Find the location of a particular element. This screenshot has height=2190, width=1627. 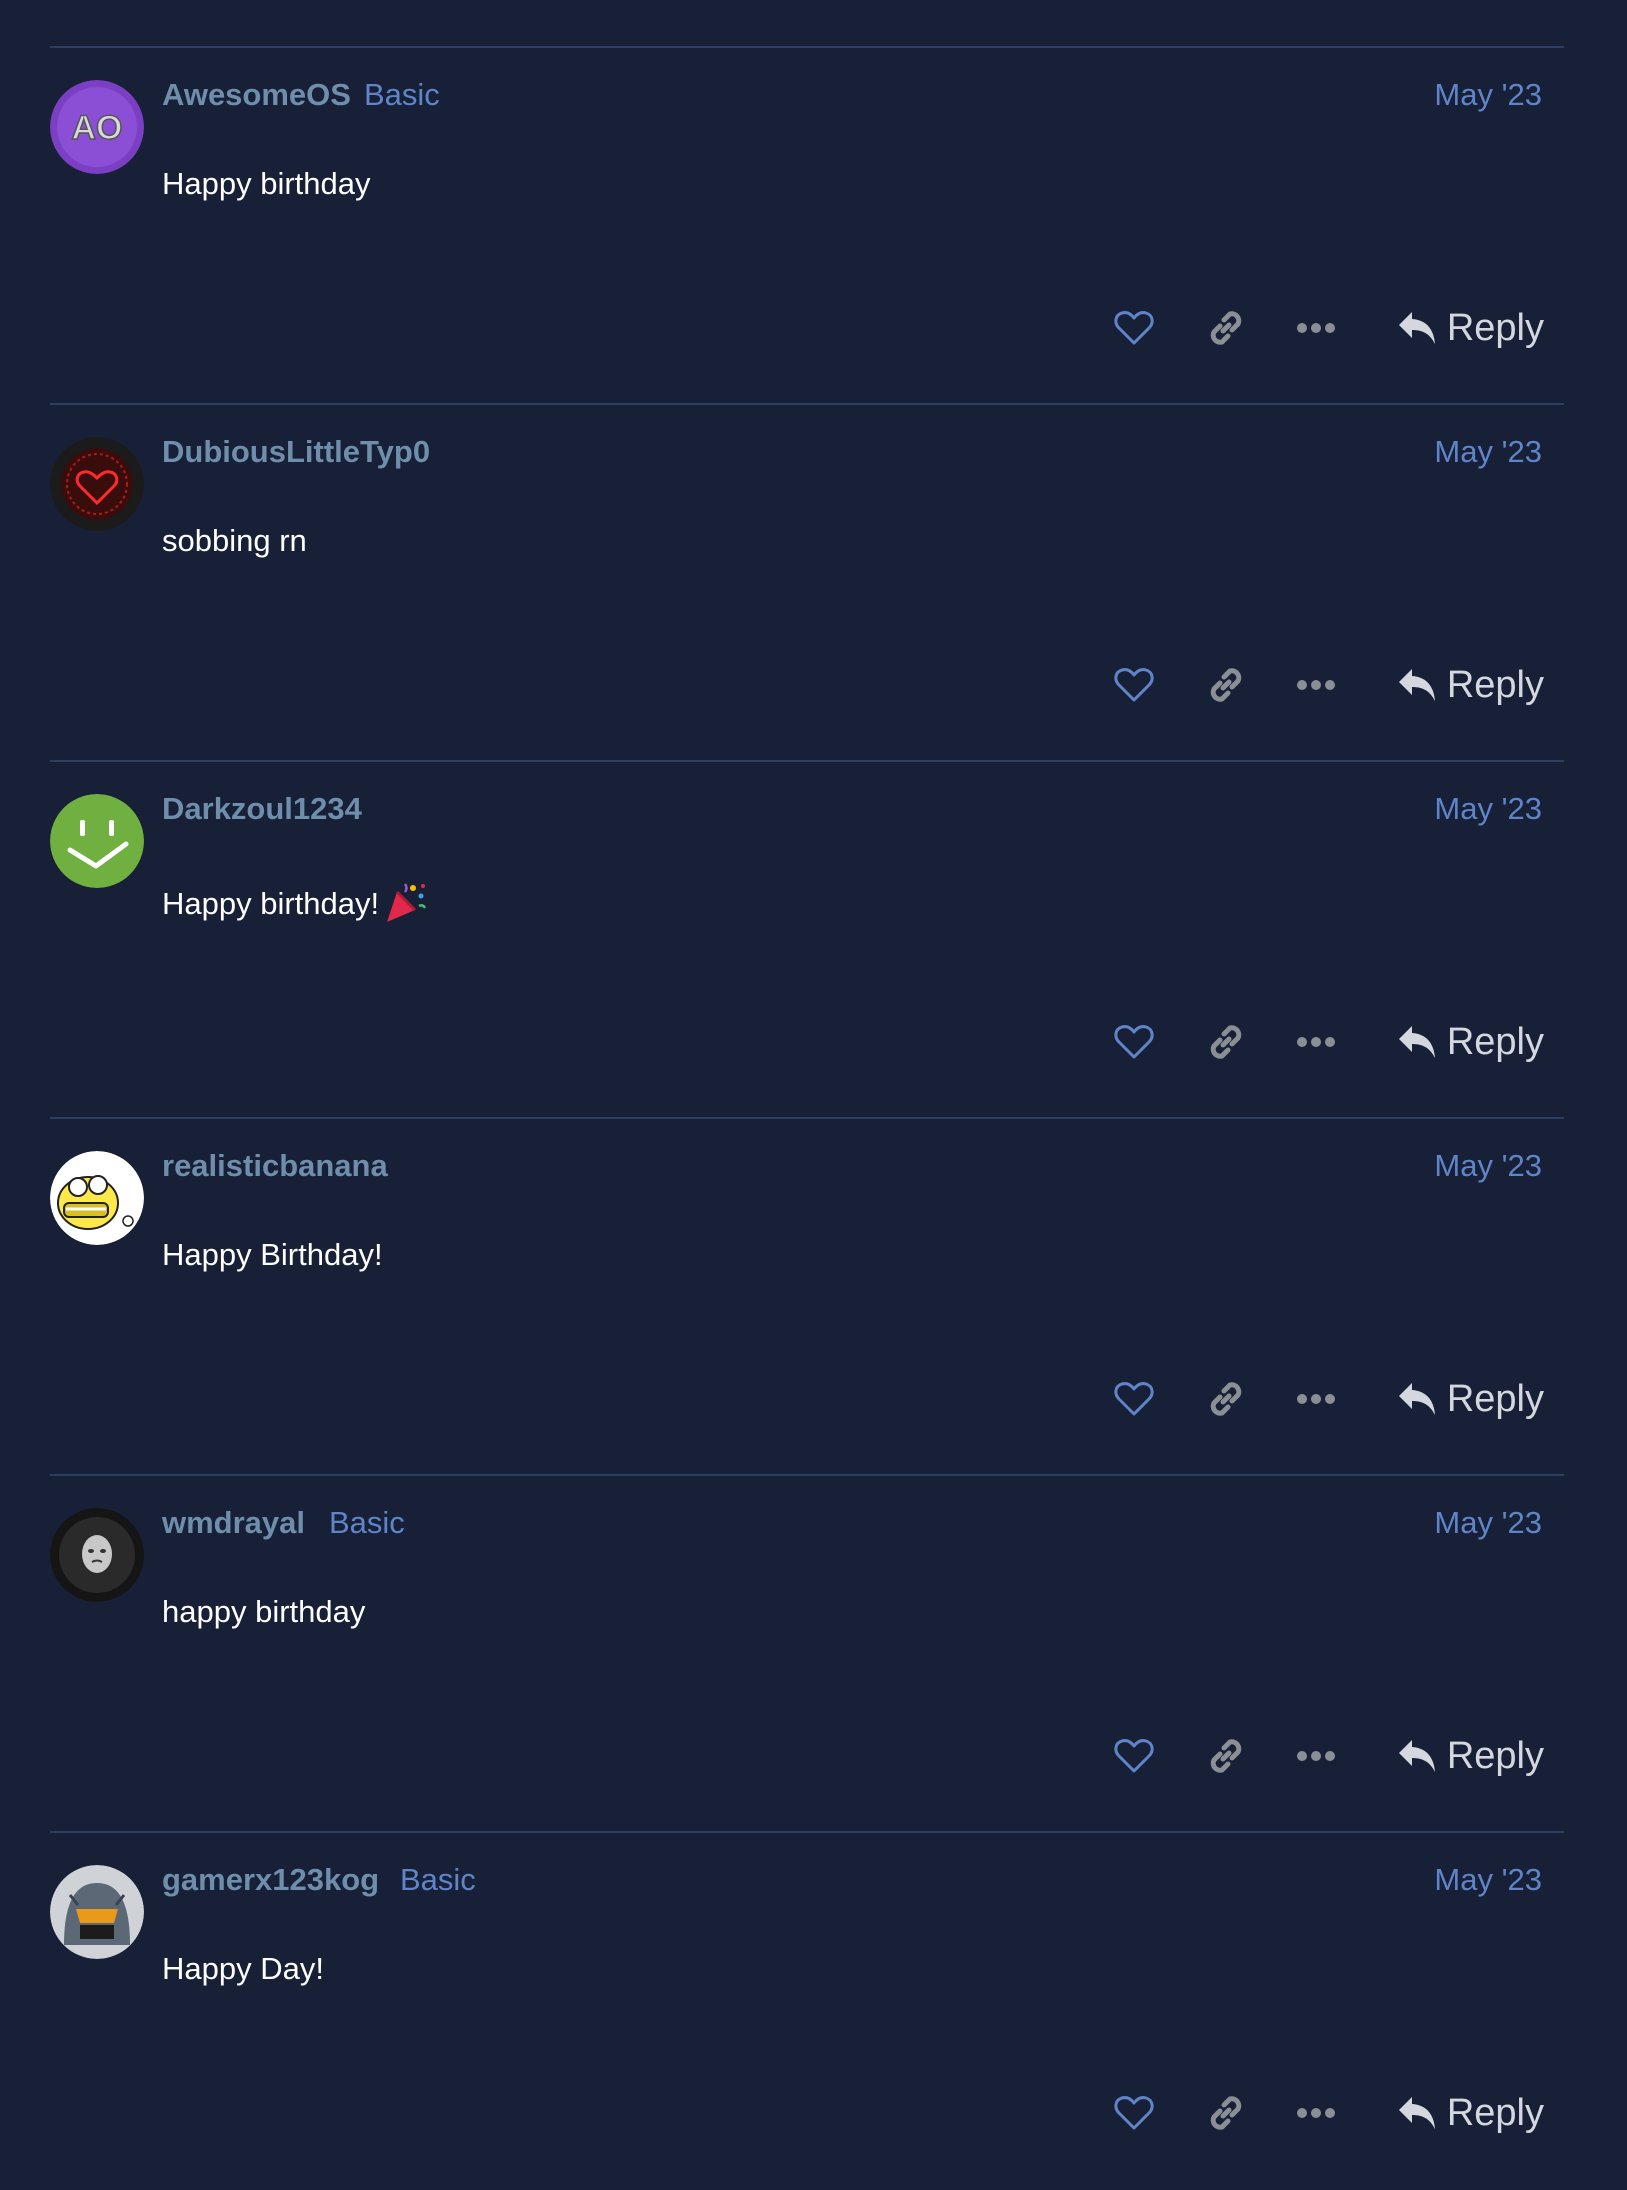

svg-text: AO is located at coordinates (97, 128).